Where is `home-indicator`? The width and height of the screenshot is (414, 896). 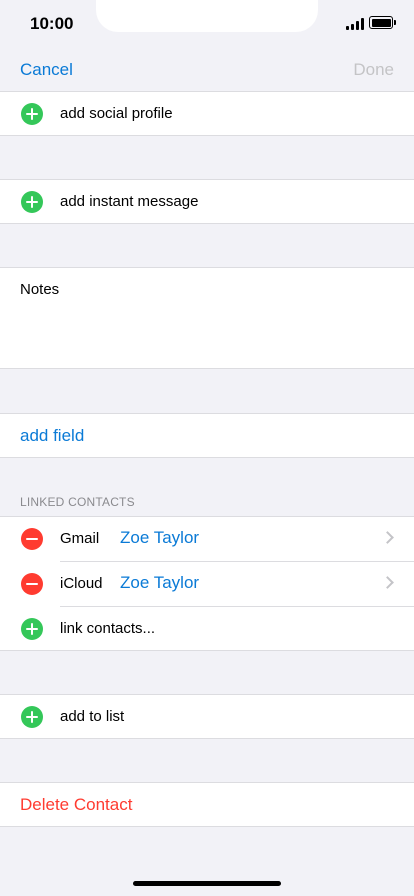 home-indicator is located at coordinates (207, 883).